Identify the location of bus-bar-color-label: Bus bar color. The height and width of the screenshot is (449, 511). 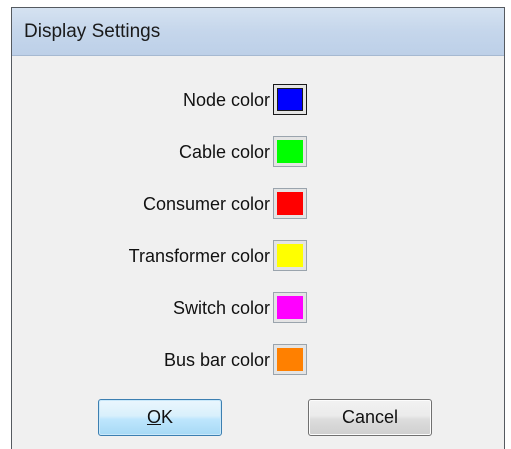
(216, 360).